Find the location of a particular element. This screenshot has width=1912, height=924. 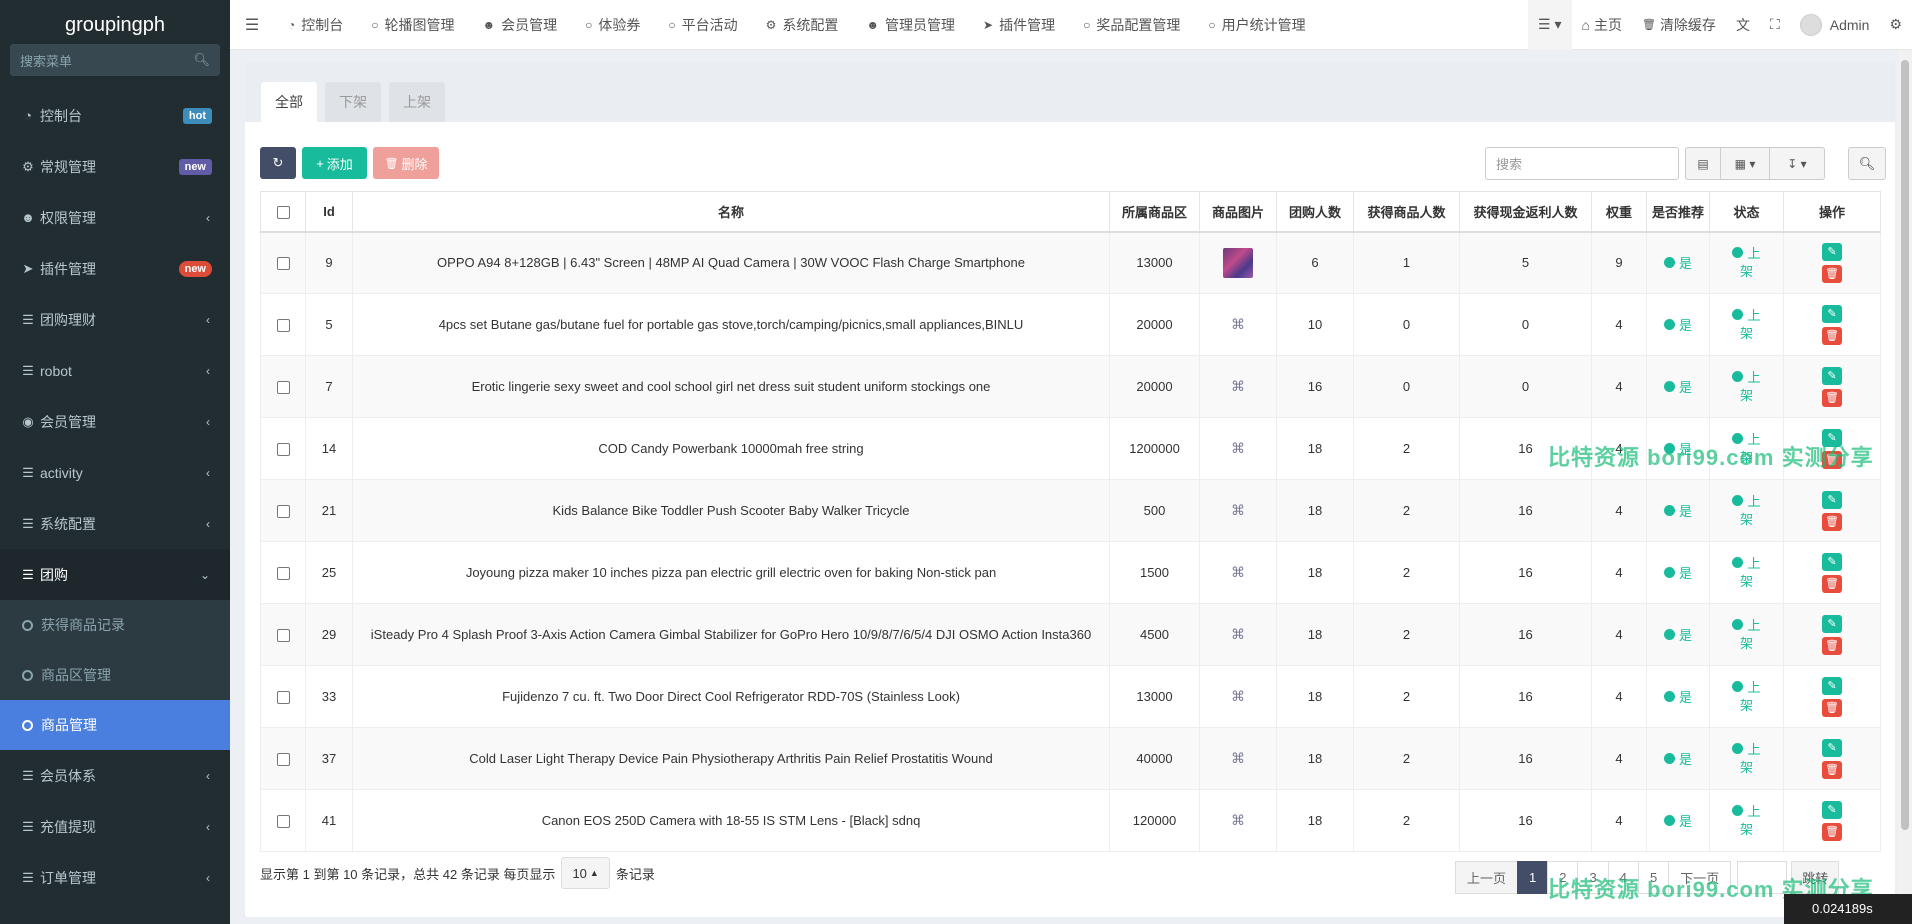

sidebar-subitem: 获得商品记录 is located at coordinates (115, 625).